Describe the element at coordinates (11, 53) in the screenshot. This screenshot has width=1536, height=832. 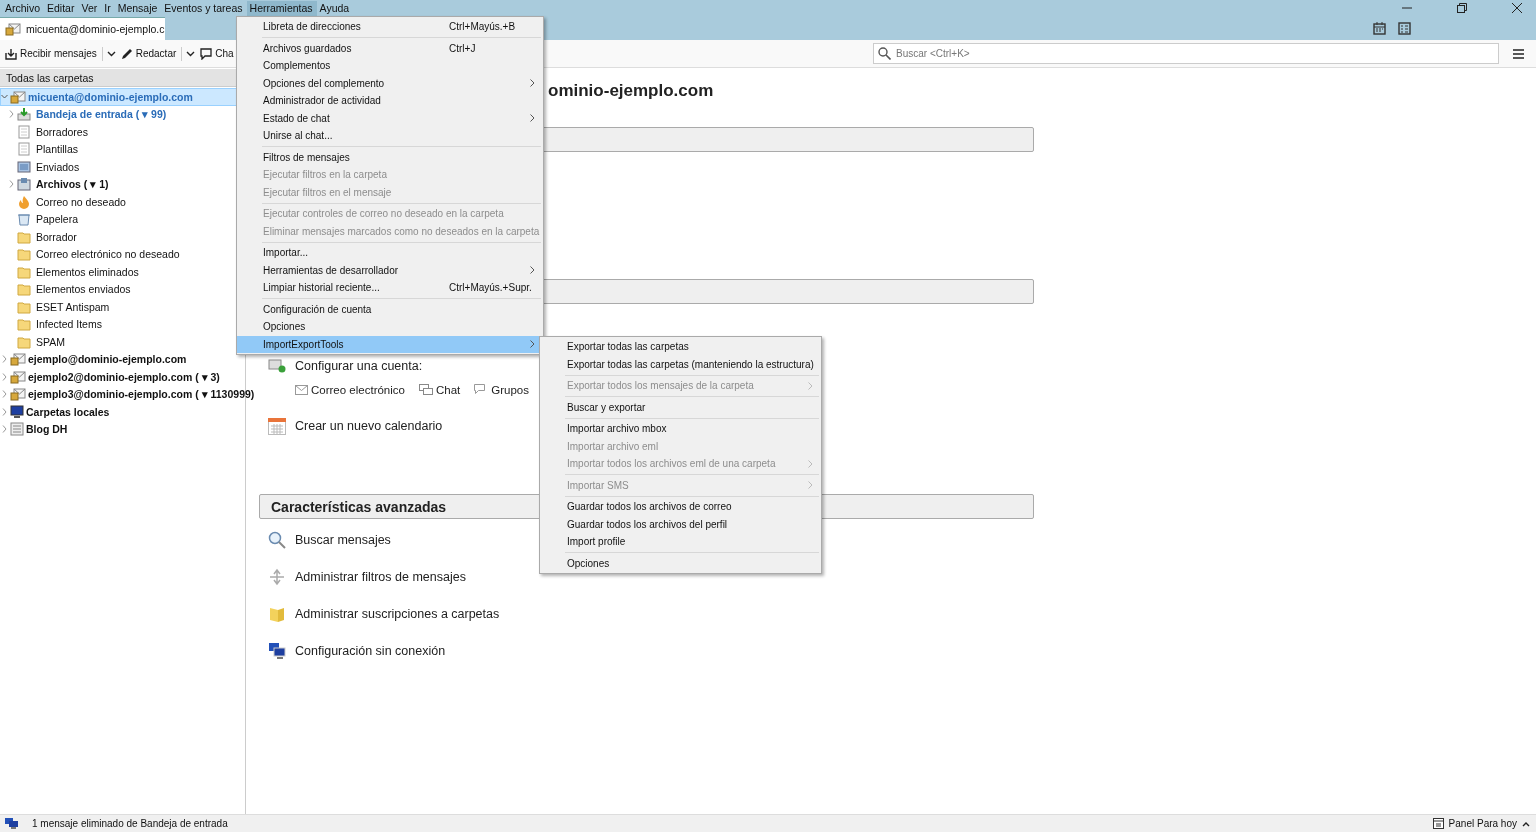
I see `download-icon` at that location.